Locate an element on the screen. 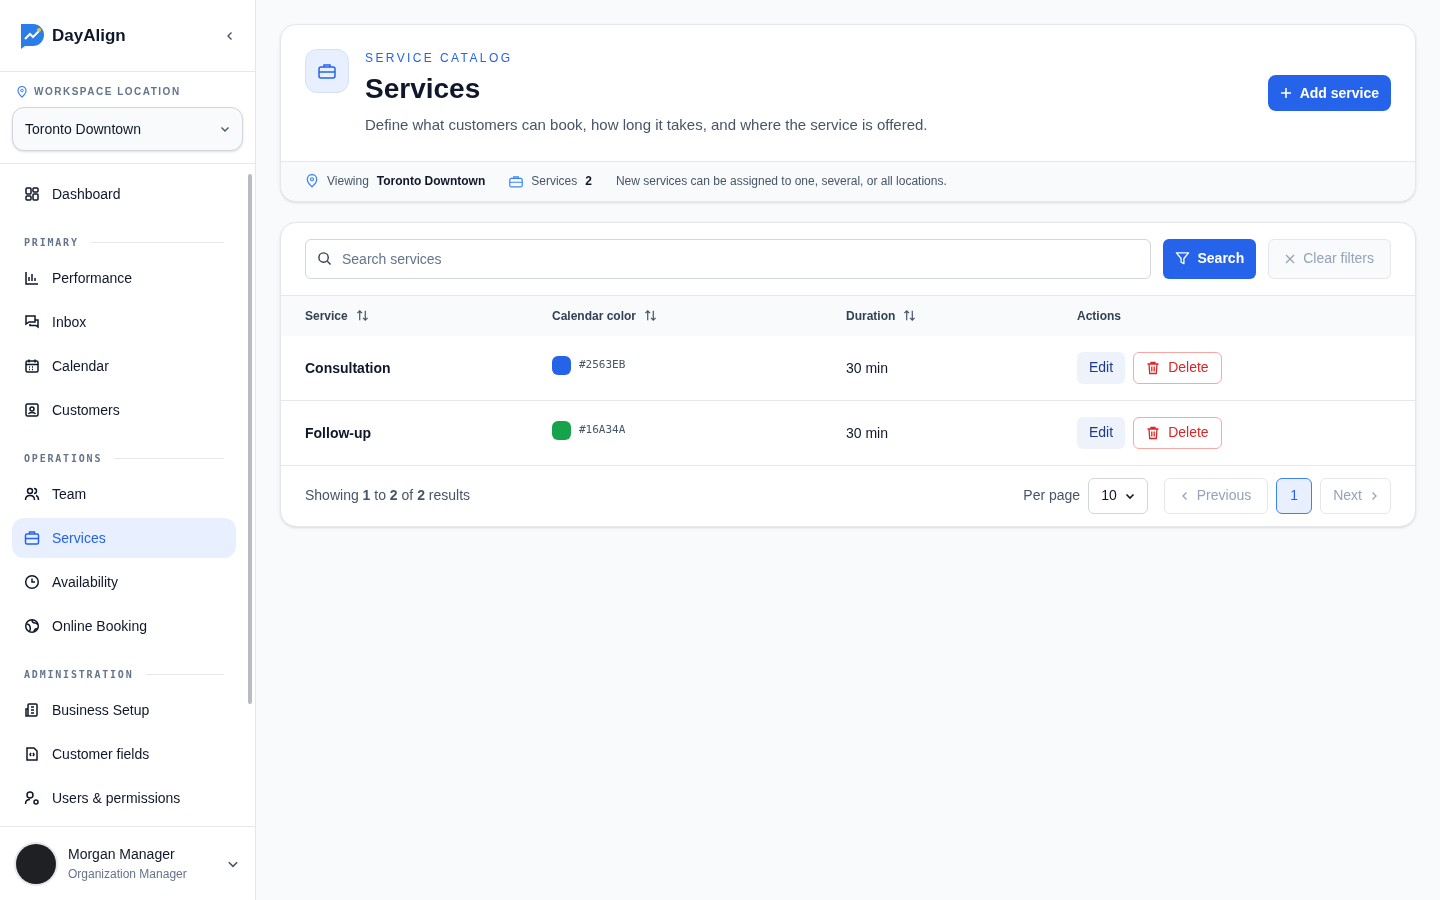 The image size is (1440, 900). filter-icon is located at coordinates (1182, 258).